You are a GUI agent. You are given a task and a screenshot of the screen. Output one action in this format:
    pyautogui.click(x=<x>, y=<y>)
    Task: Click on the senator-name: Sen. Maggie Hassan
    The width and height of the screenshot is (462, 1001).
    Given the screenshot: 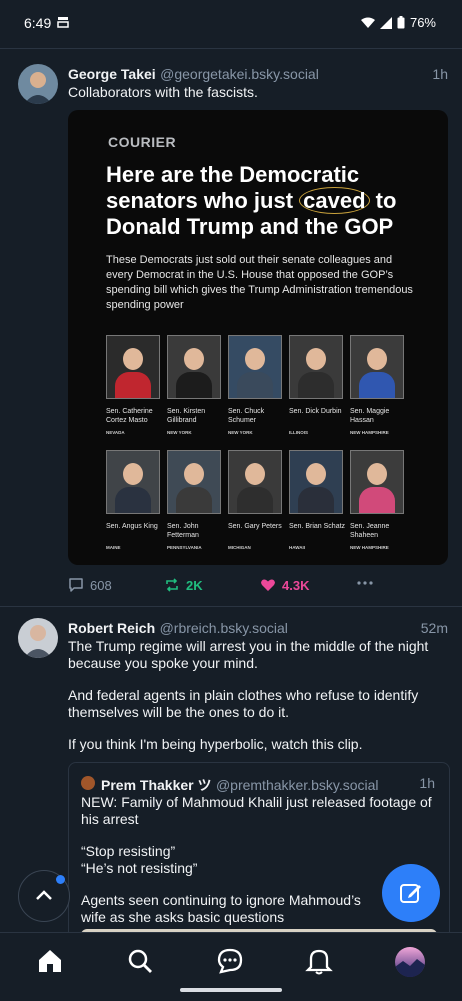 What is the action you would take?
    pyautogui.click(x=370, y=416)
    